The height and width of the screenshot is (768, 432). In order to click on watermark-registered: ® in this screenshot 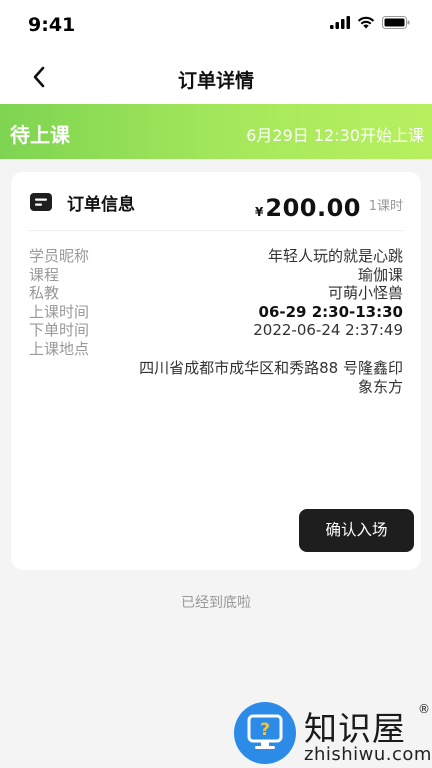, I will do `click(424, 709)`.